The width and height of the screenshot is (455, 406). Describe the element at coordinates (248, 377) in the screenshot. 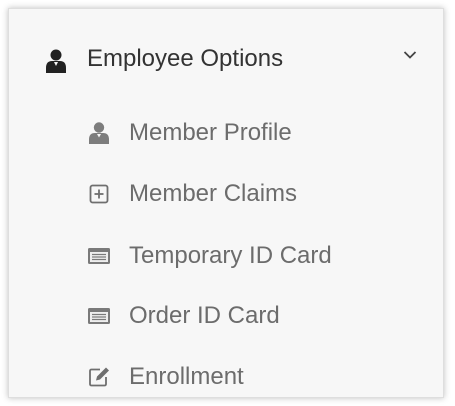

I see `menu-item-enrollment: Enrollment` at that location.